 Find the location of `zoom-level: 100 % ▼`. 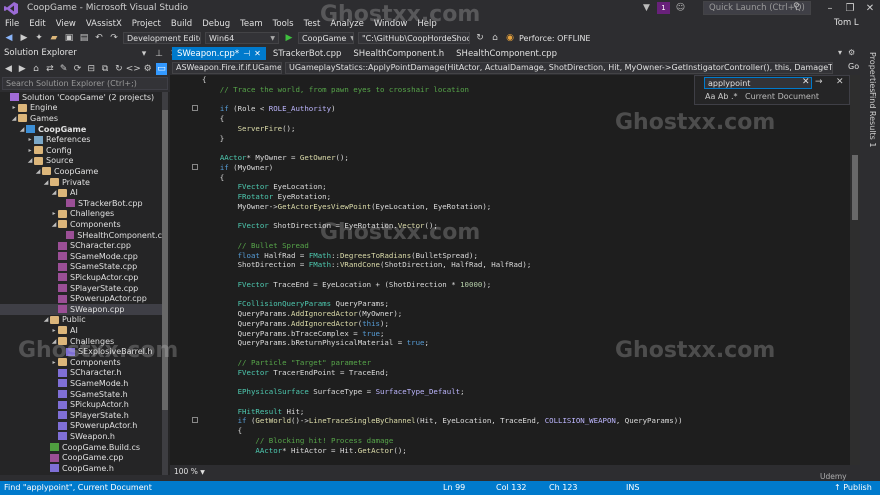

zoom-level: 100 % ▼ is located at coordinates (189, 471).